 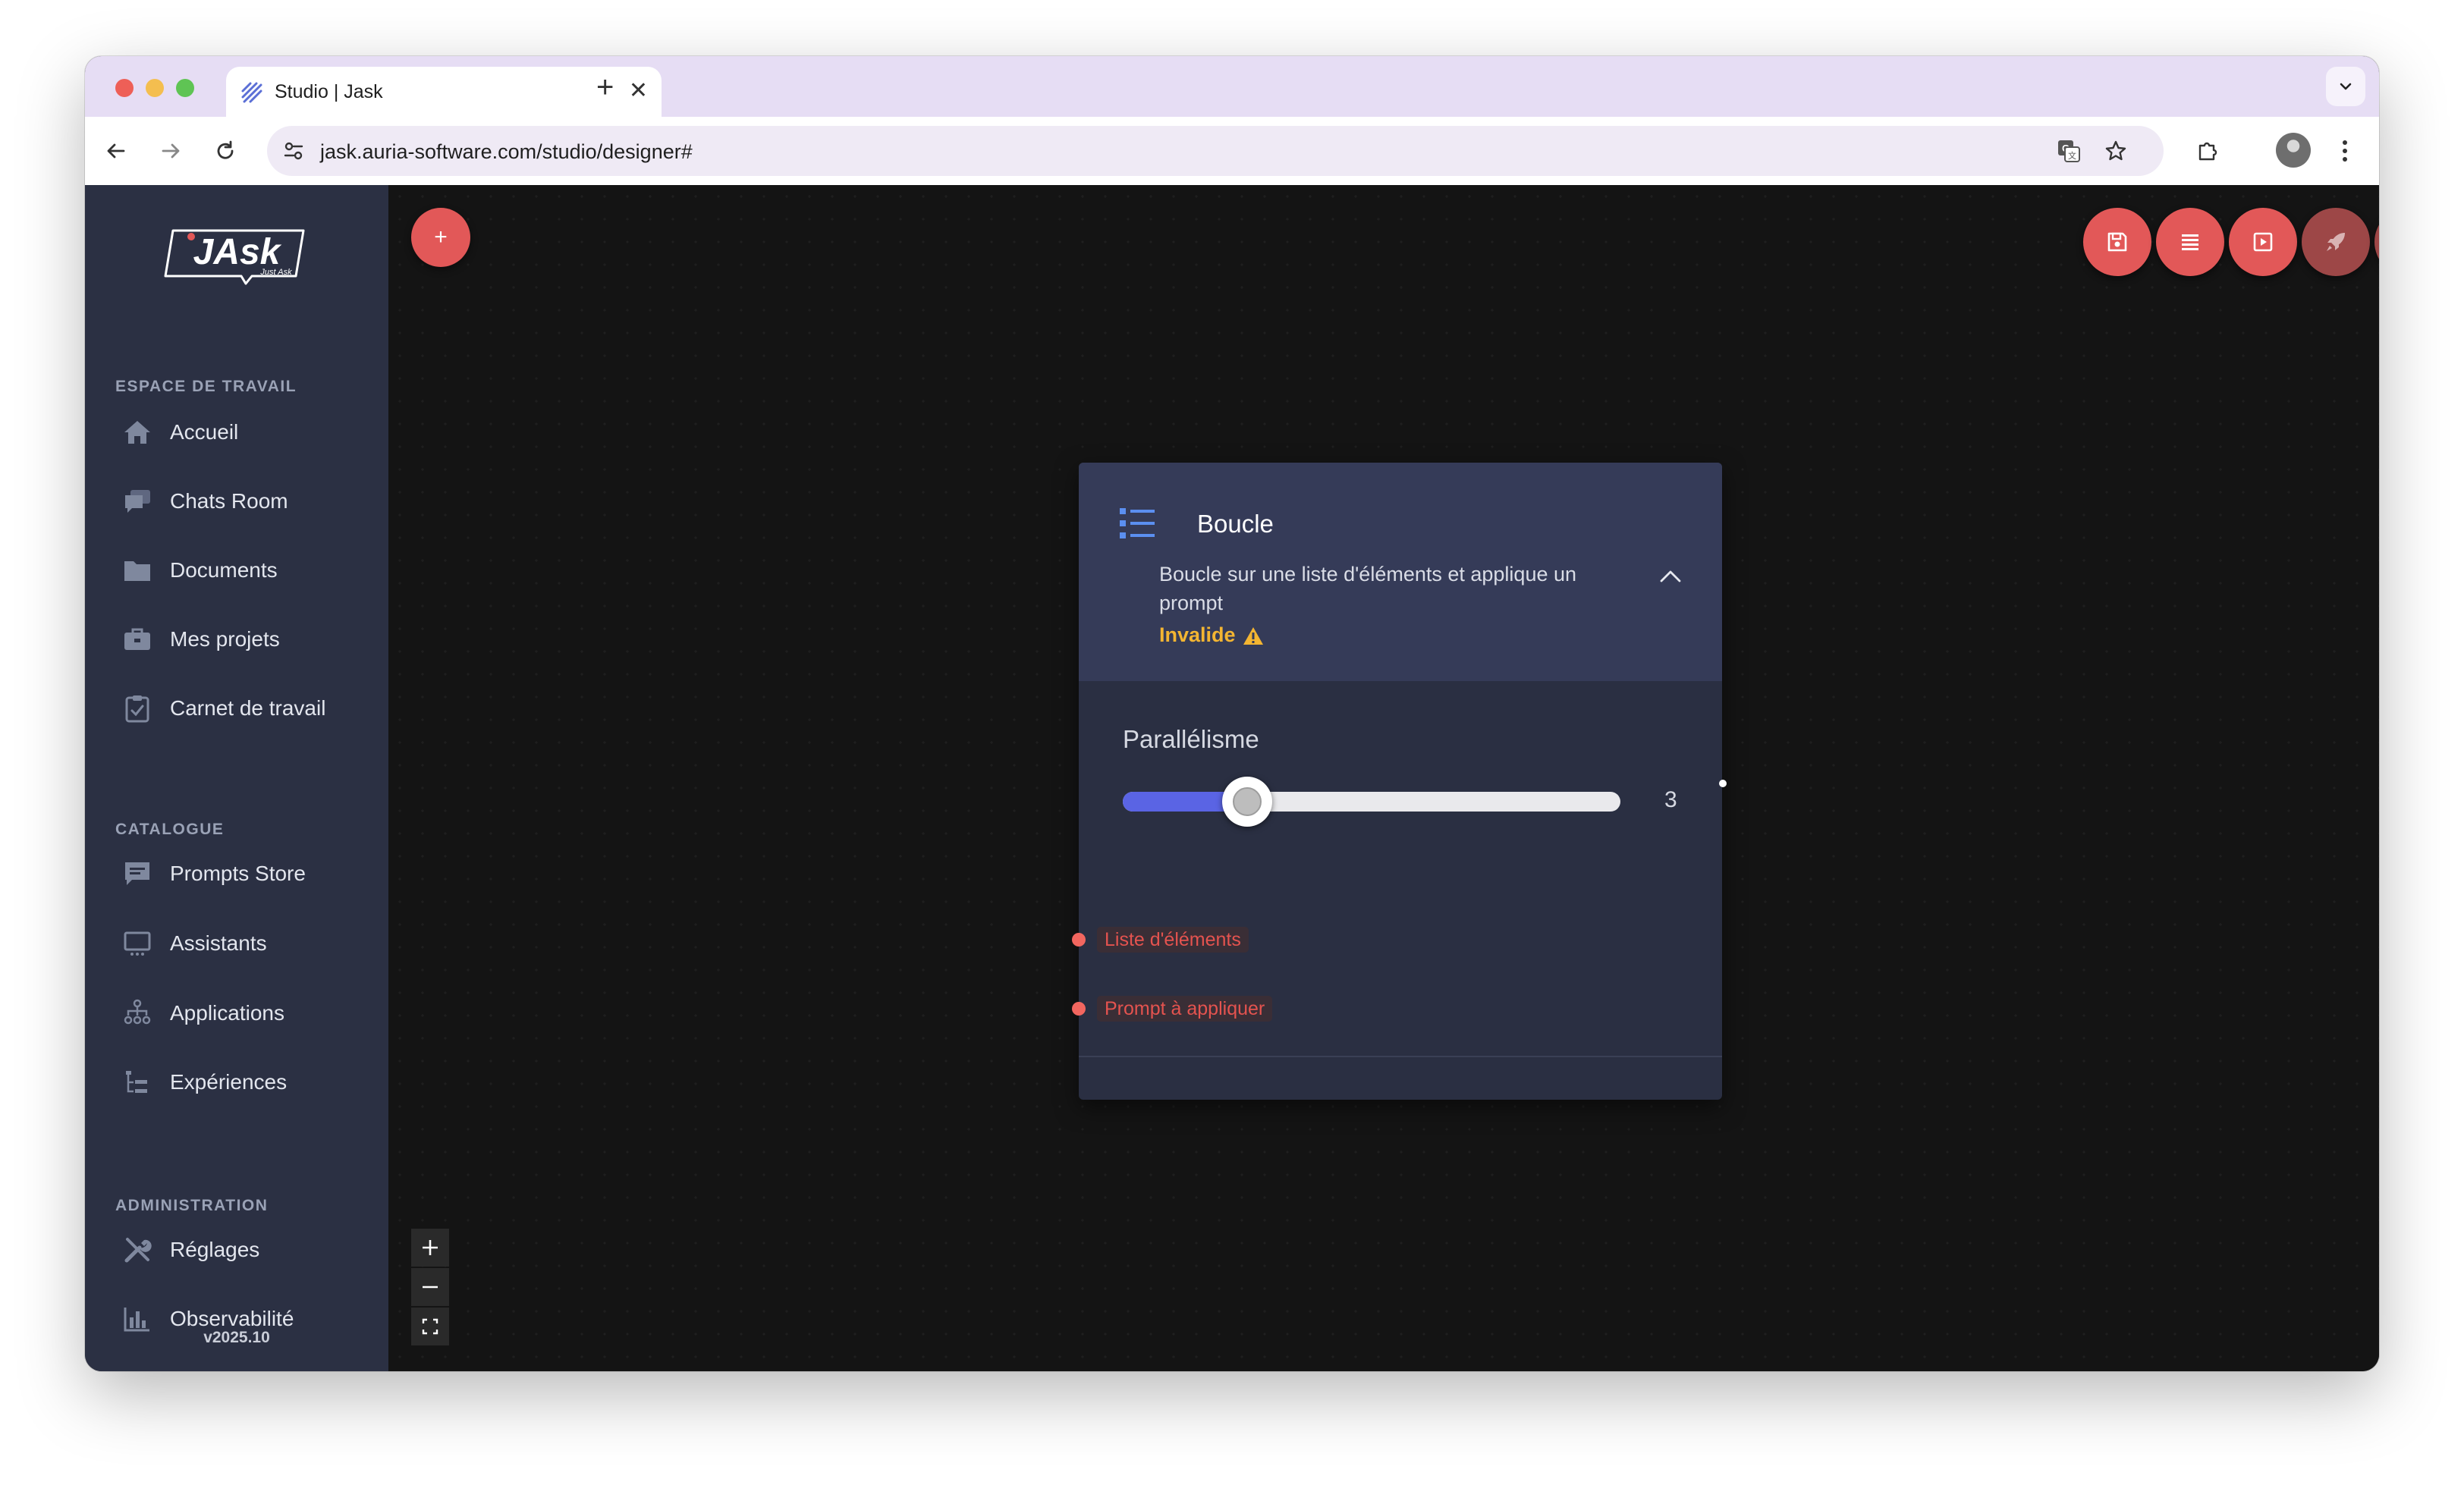 I want to click on save-button, so click(x=2117, y=242).